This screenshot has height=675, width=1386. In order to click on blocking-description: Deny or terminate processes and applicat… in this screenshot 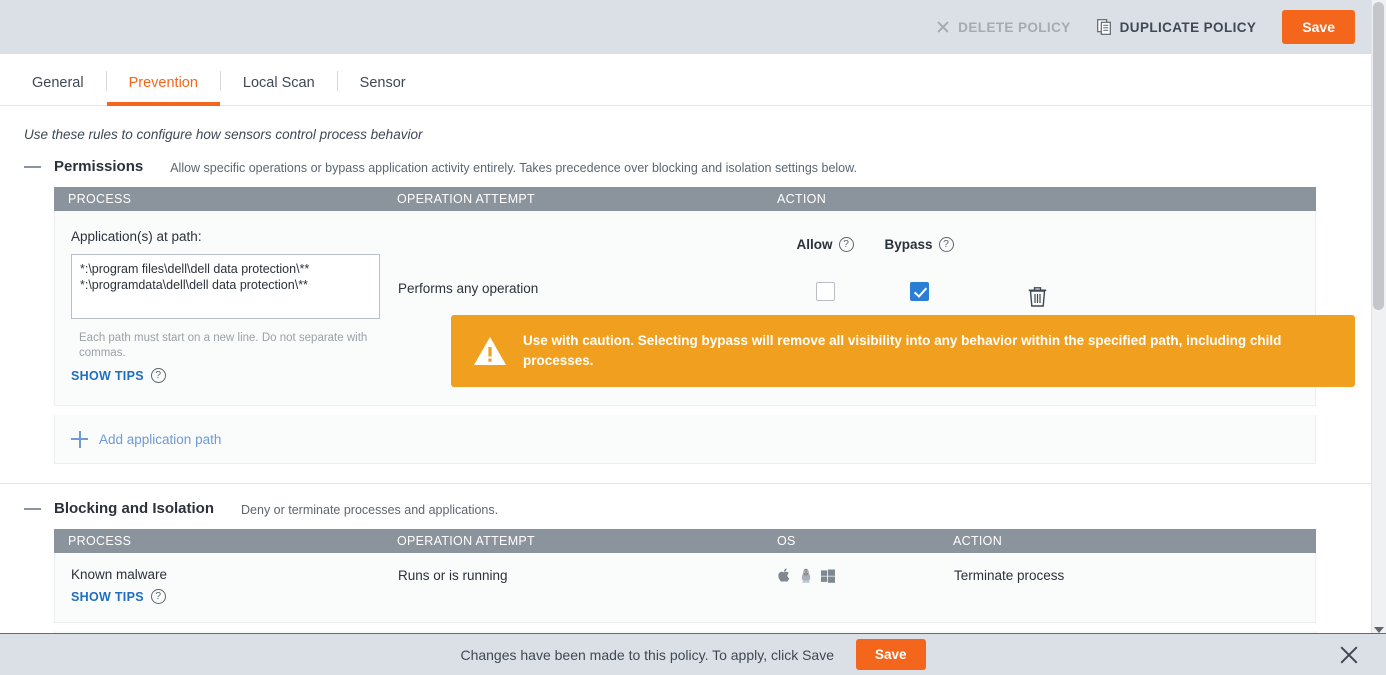, I will do `click(370, 509)`.